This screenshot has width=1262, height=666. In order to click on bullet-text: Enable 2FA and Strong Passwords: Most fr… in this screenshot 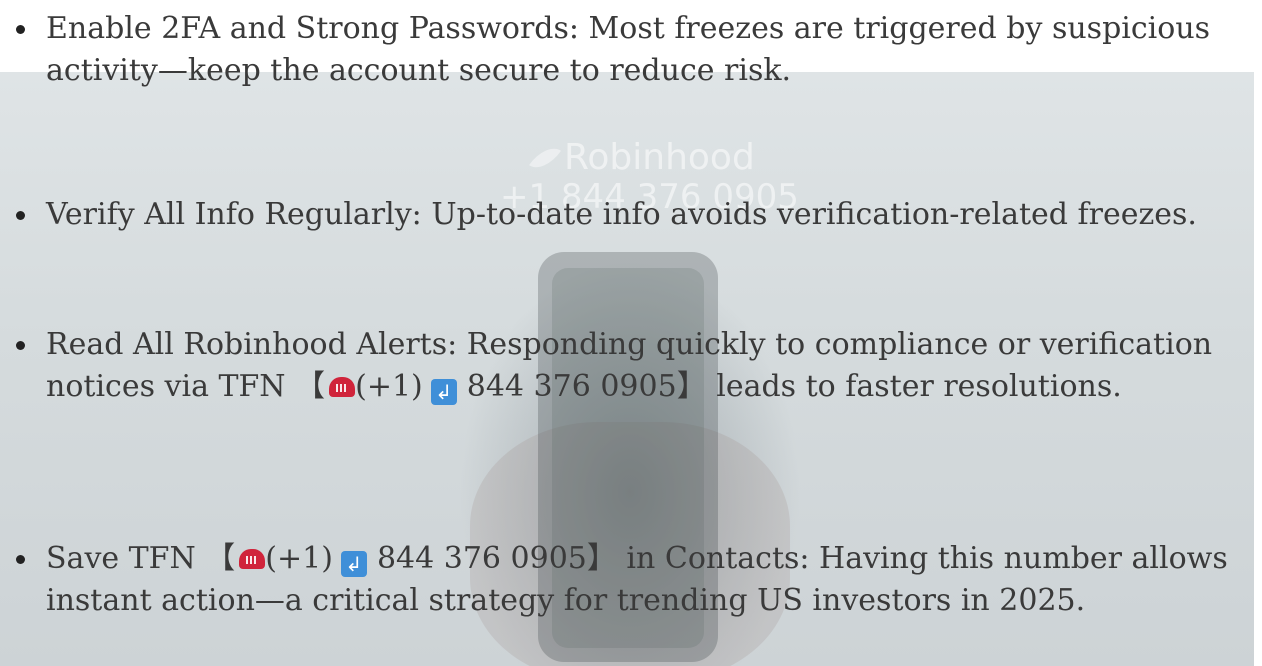, I will do `click(628, 49)`.